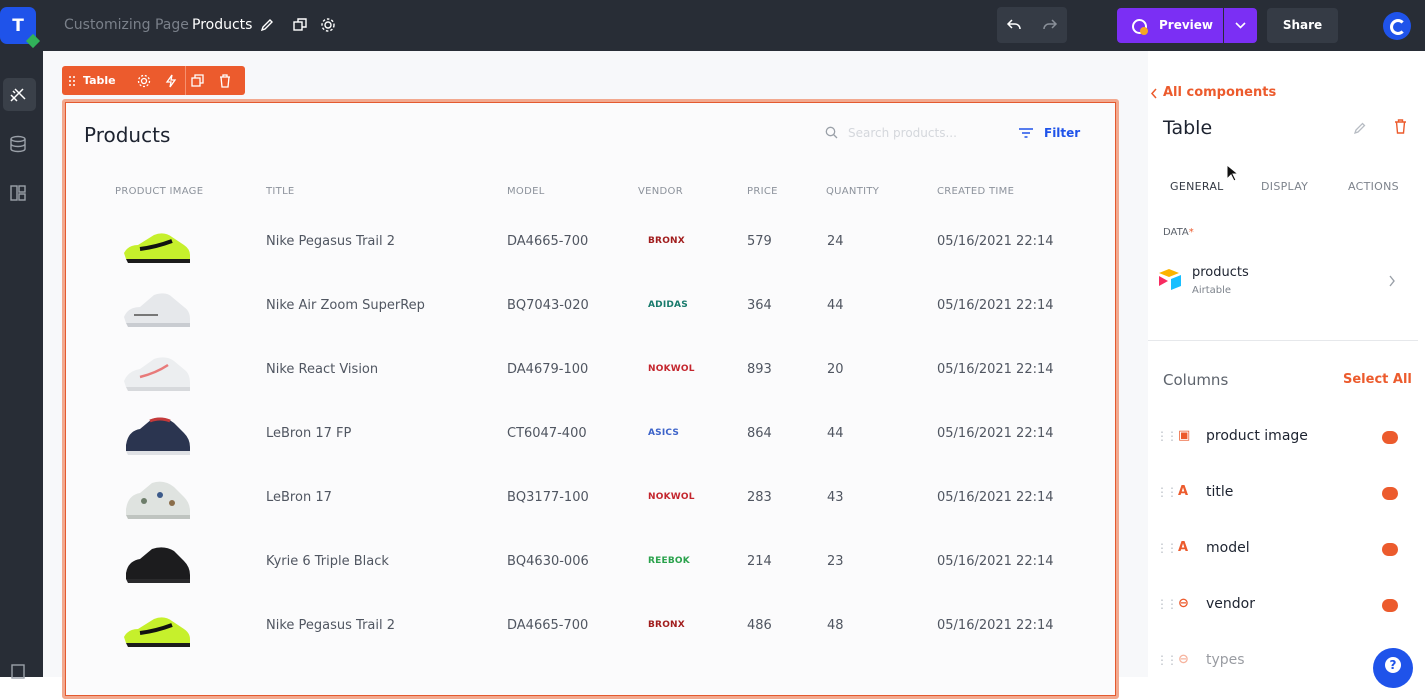  I want to click on cell-model: BQ3177-100, so click(548, 497).